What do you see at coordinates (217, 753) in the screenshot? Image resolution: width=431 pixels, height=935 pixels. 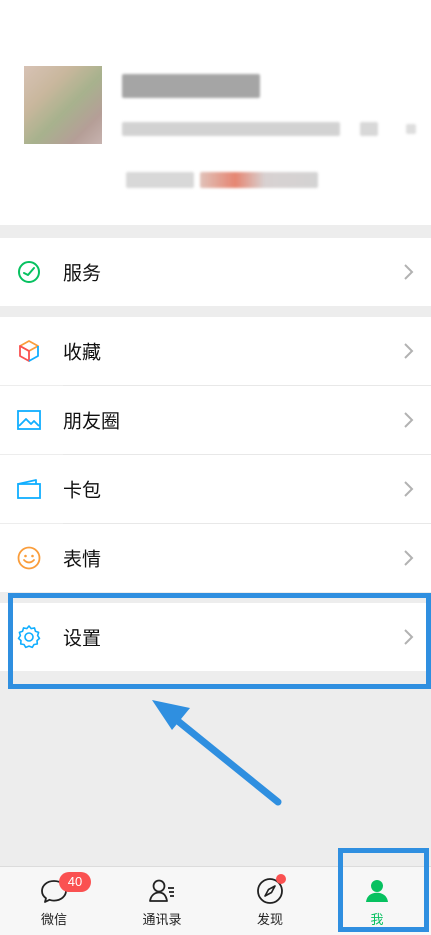 I see `pointer-arrow-icon` at bounding box center [217, 753].